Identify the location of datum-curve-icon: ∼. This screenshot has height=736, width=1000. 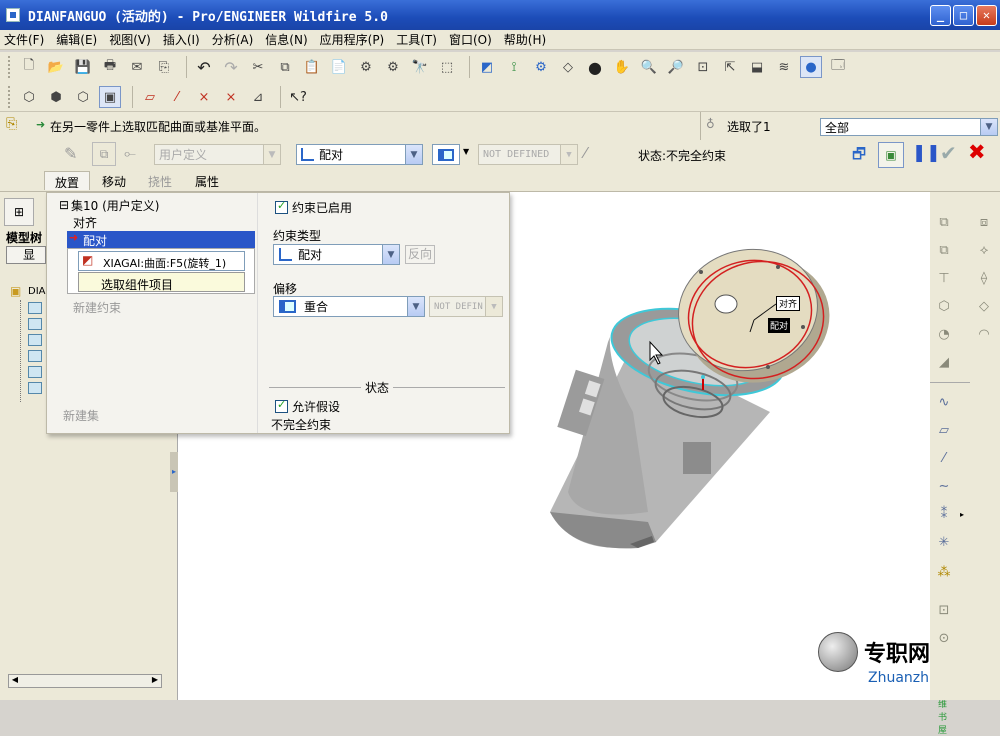
(944, 486).